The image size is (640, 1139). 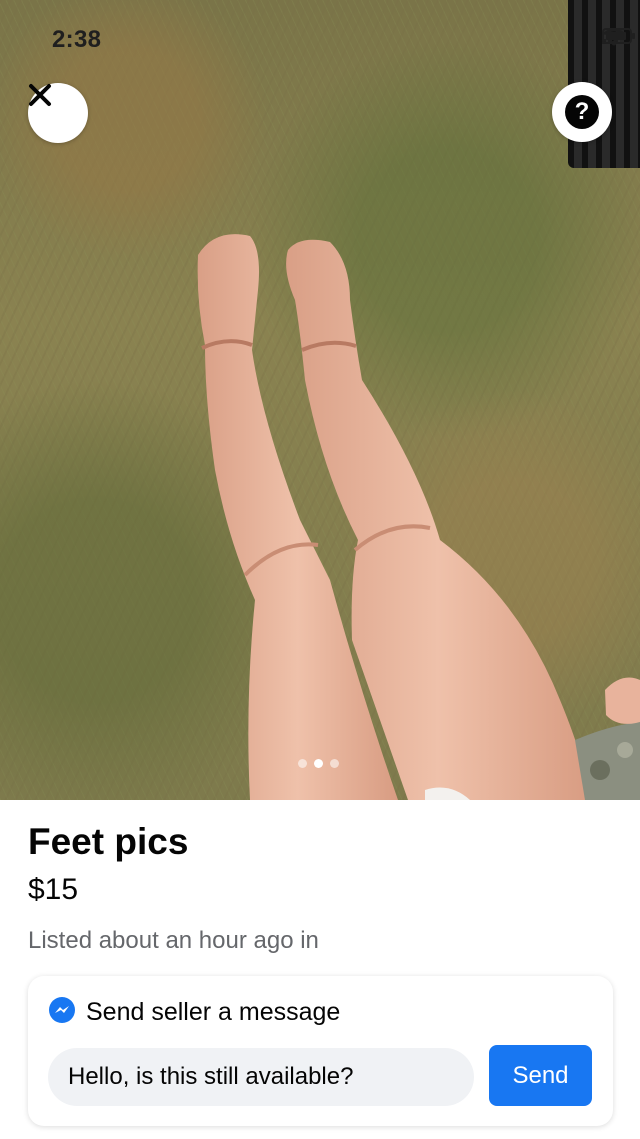 I want to click on messenger-icon, so click(x=62, y=1012).